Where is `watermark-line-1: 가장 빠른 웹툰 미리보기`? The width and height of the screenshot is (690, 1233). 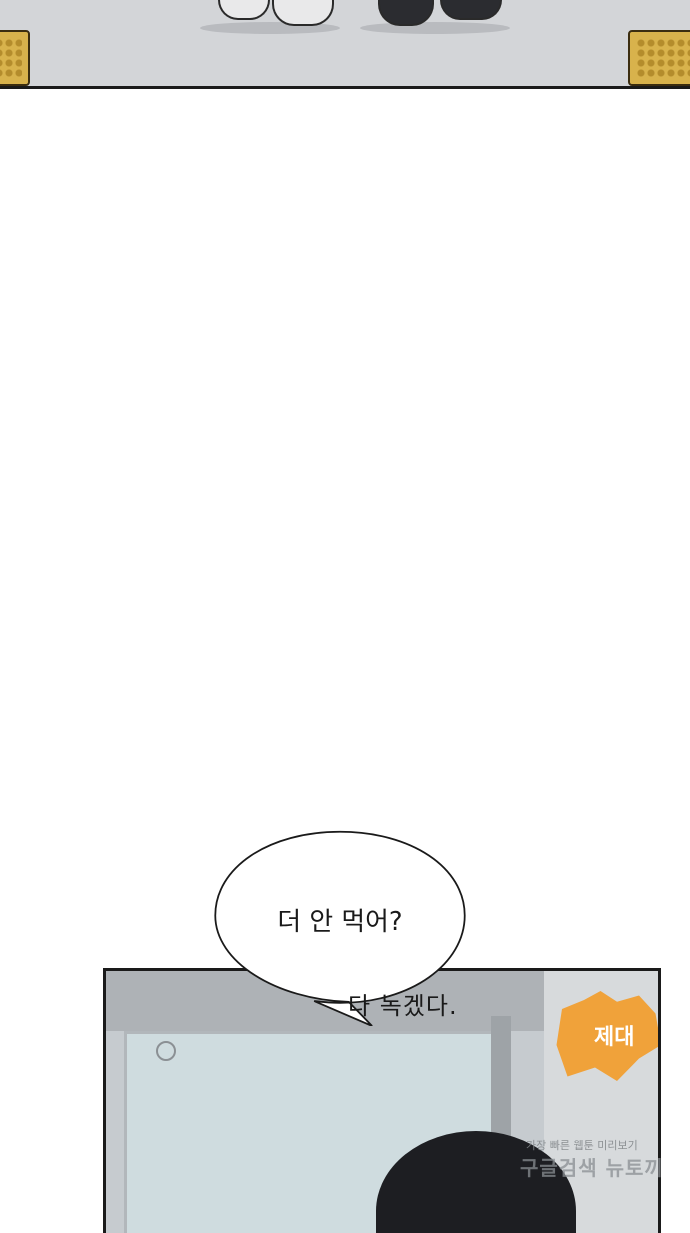 watermark-line-1: 가장 빠른 웹툰 미리보기 is located at coordinates (582, 1145).